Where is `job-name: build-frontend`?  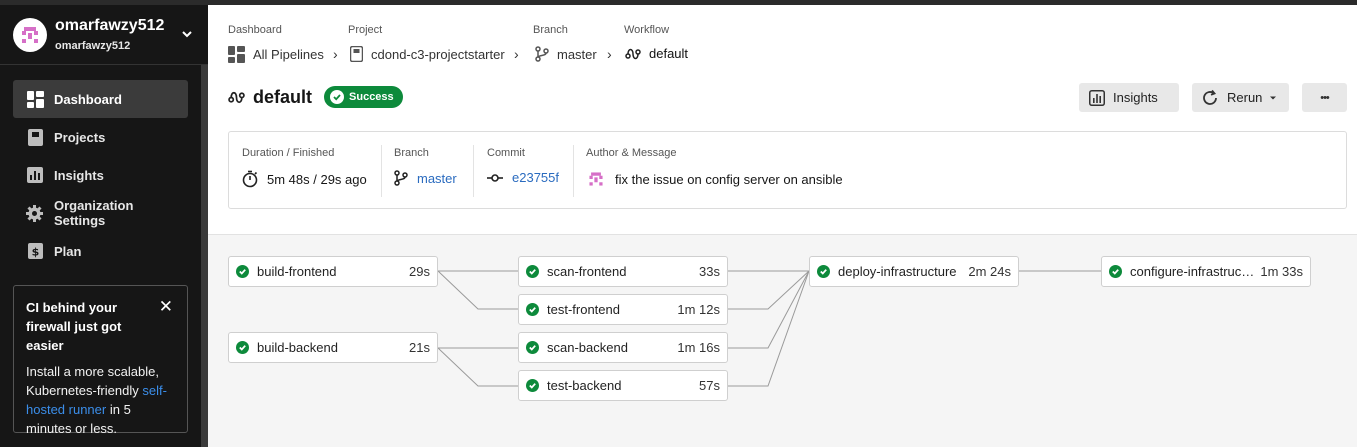
job-name: build-frontend is located at coordinates (297, 271).